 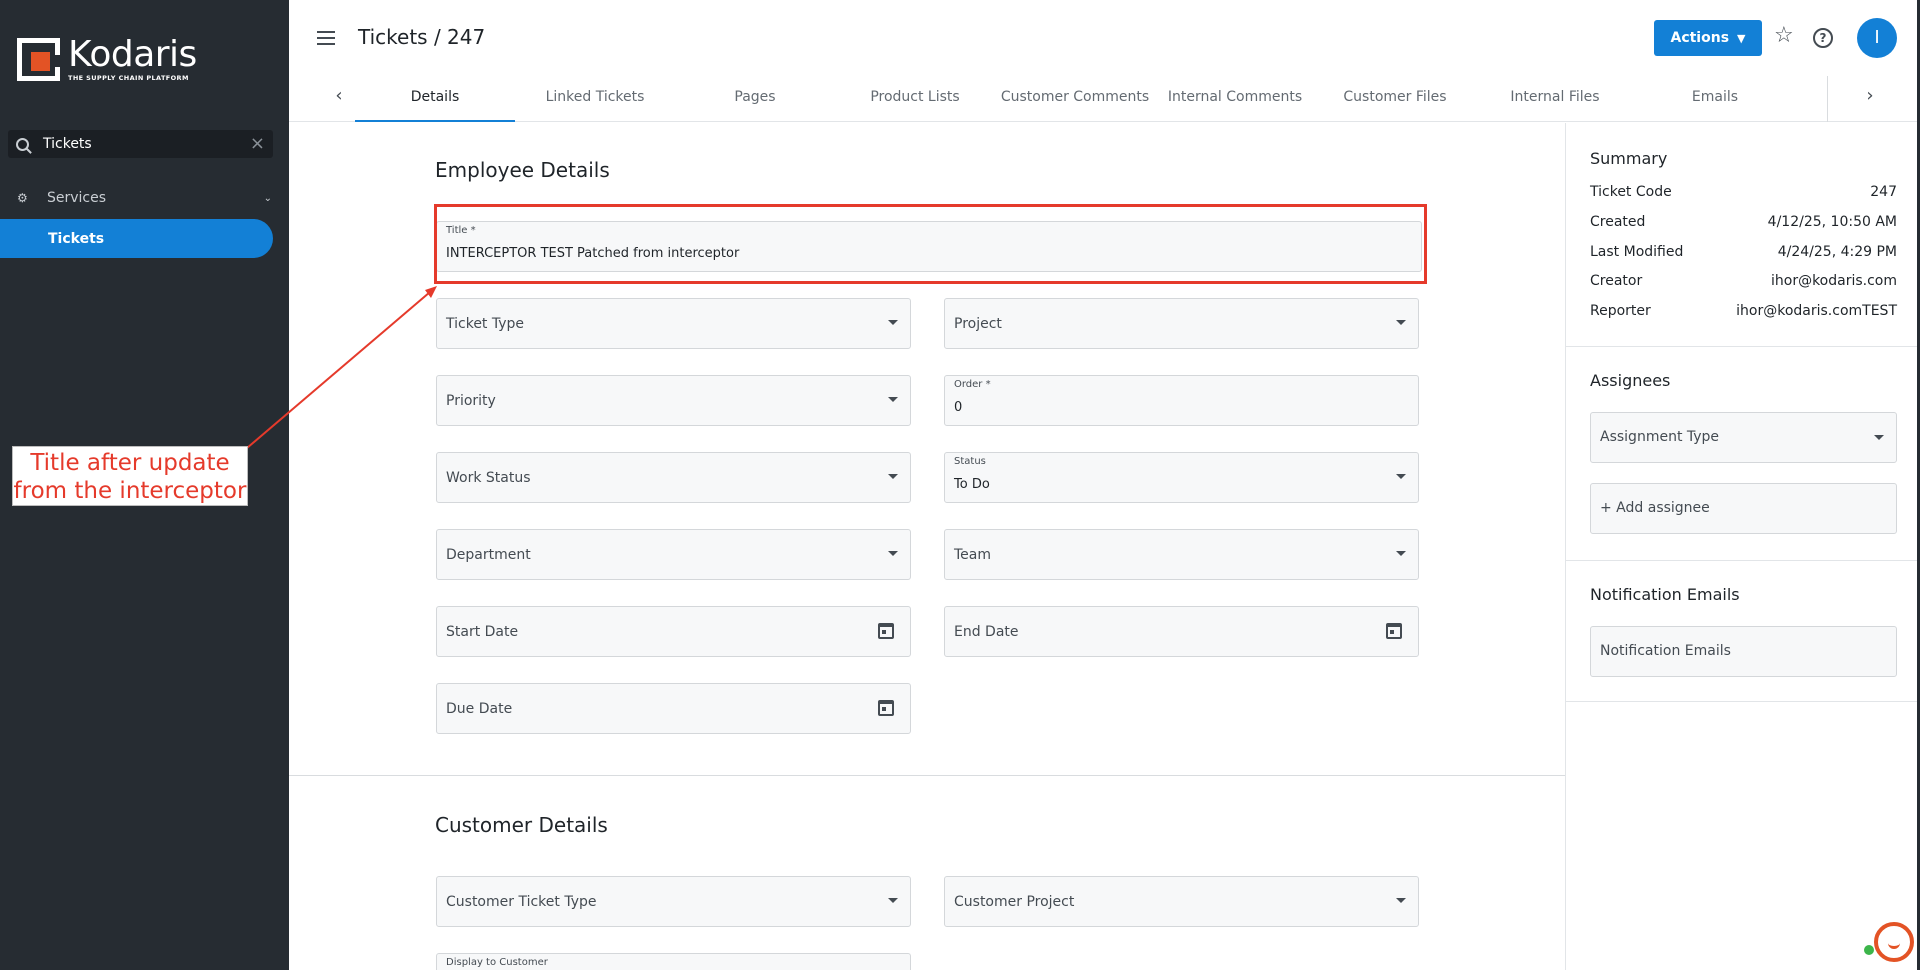 I want to click on due-date-field: Due Date, so click(x=673, y=708).